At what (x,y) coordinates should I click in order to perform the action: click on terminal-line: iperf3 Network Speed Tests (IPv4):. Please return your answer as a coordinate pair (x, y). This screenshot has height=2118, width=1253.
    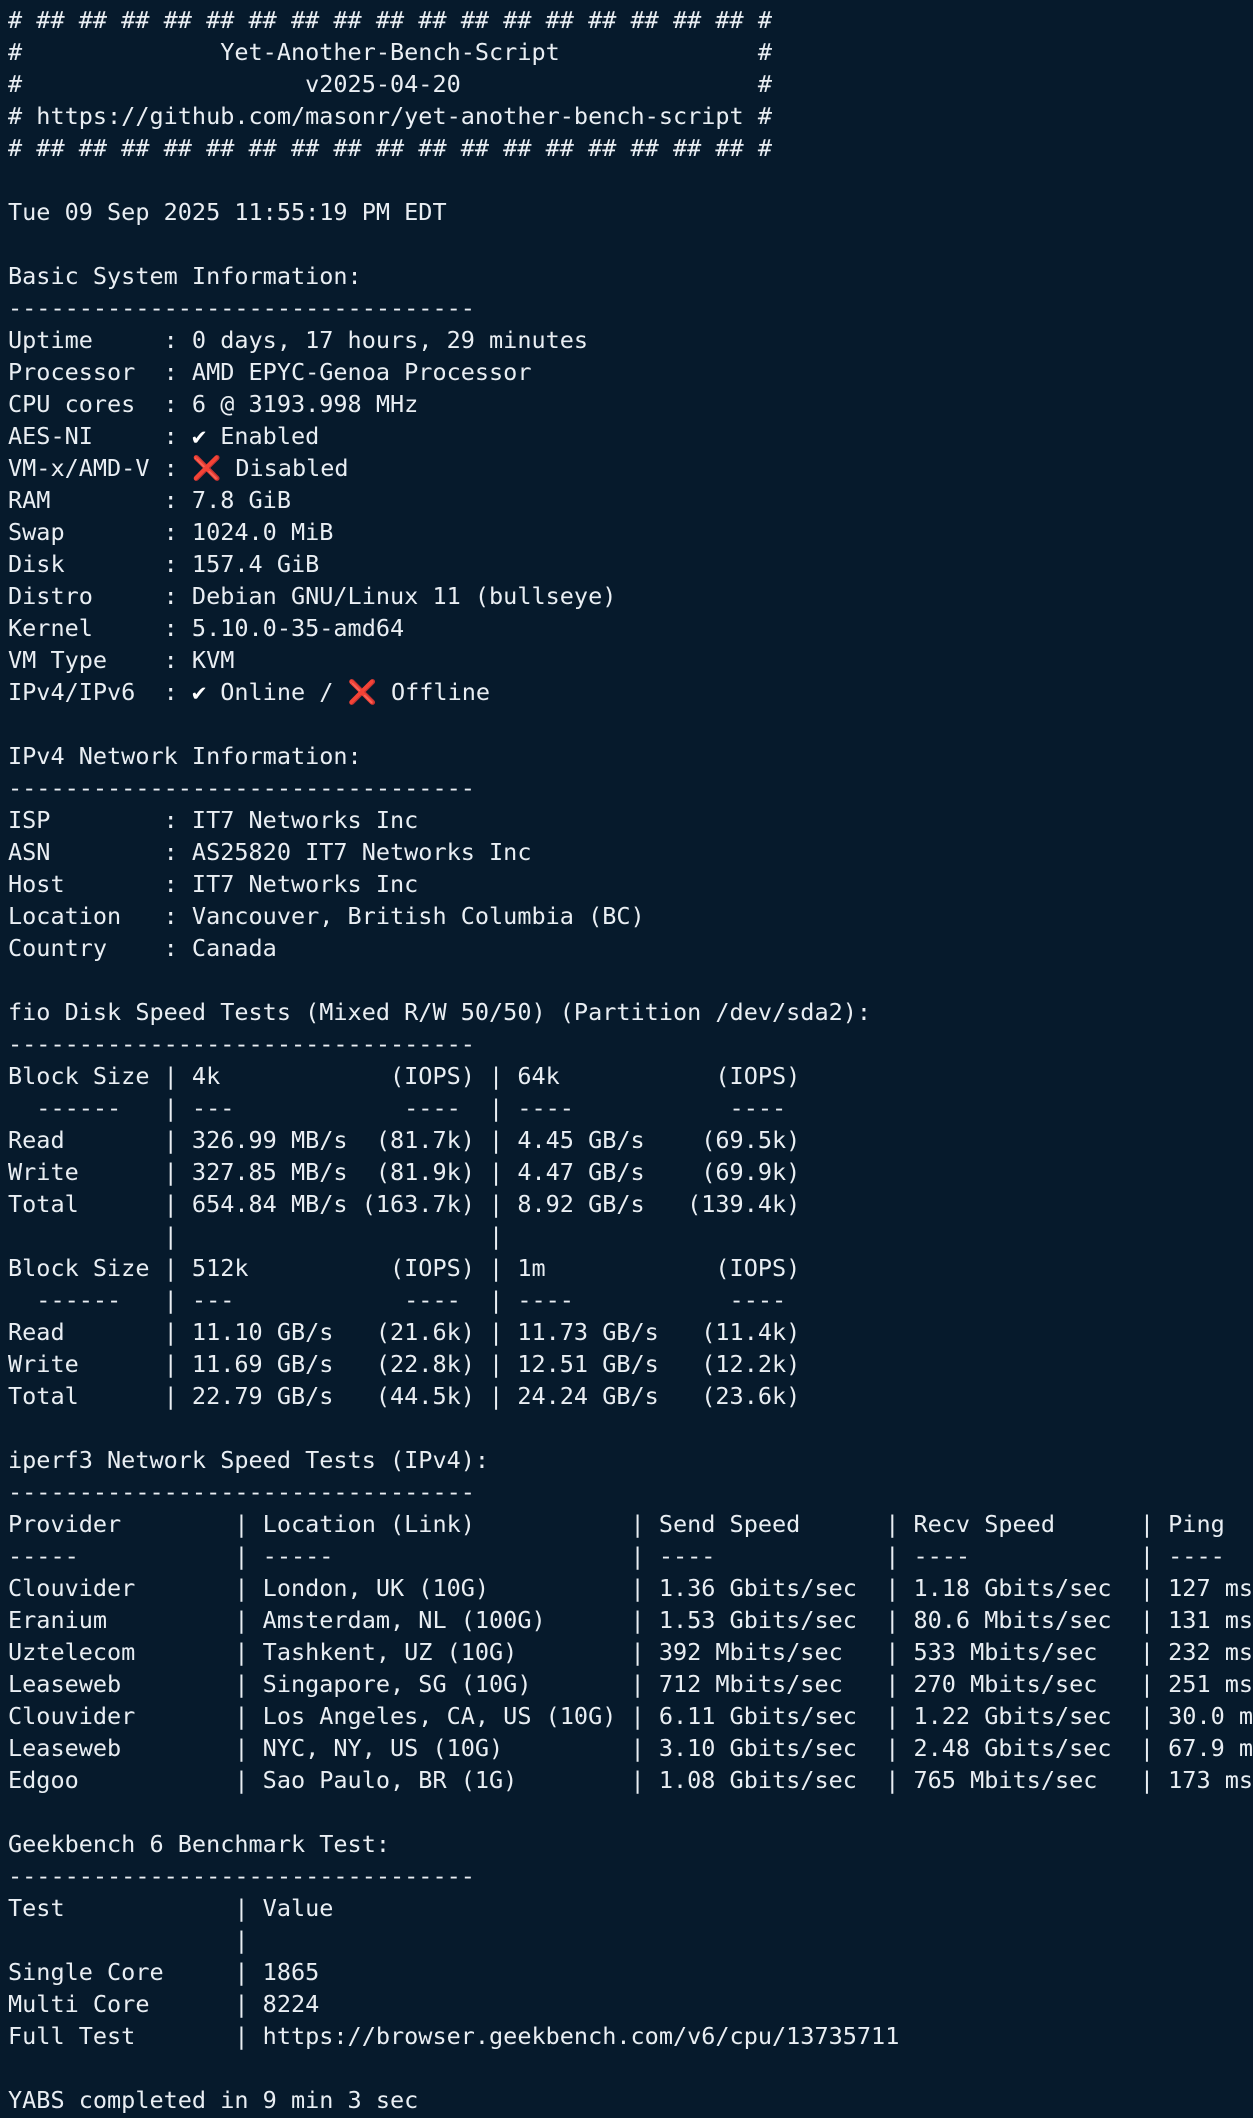
    Looking at the image, I should click on (249, 1460).